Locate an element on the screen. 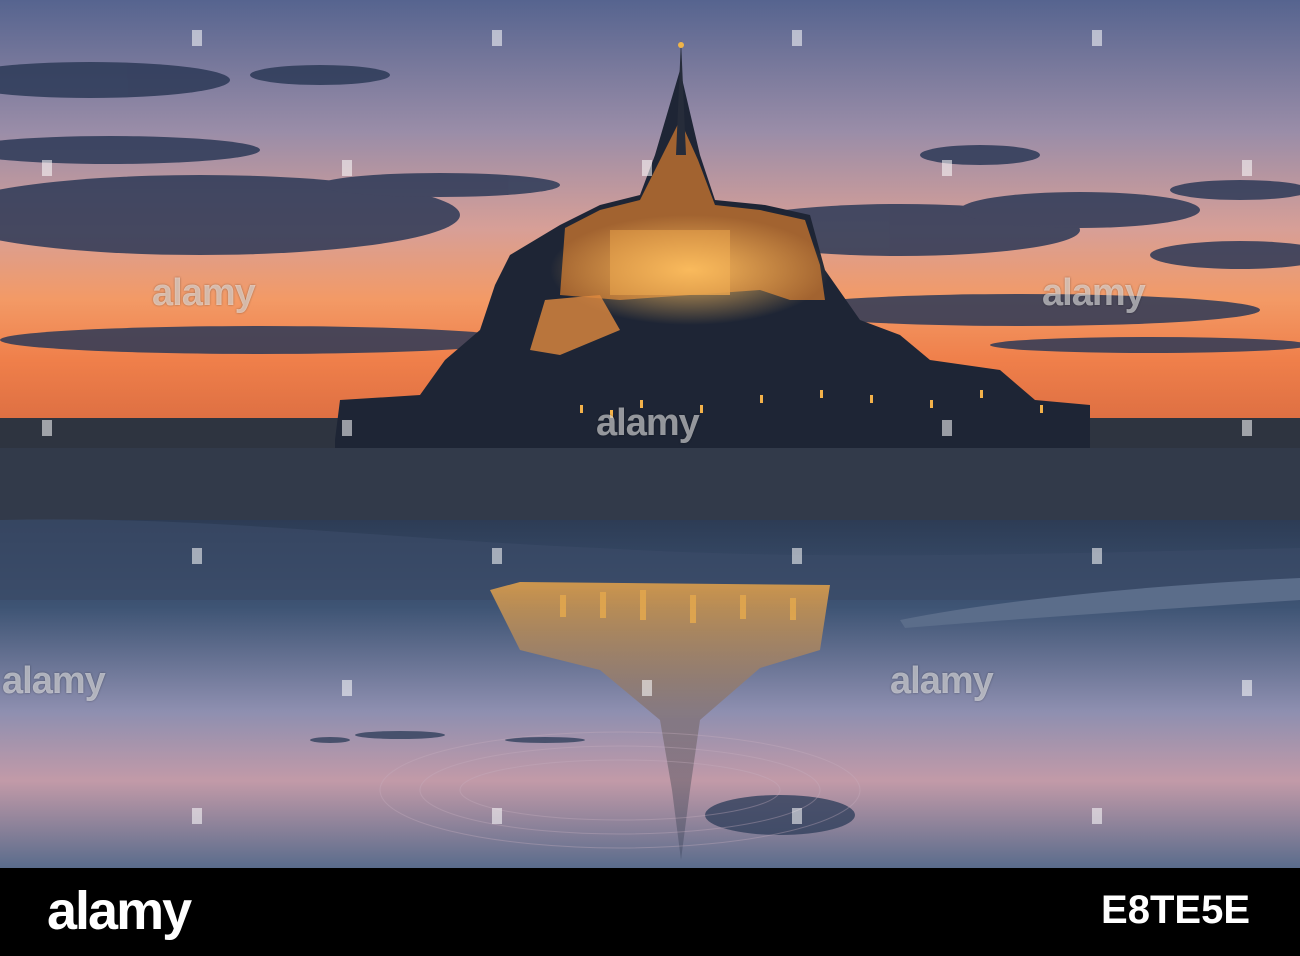 The width and height of the screenshot is (1300, 956). brand-logo: alamy is located at coordinates (119, 911).